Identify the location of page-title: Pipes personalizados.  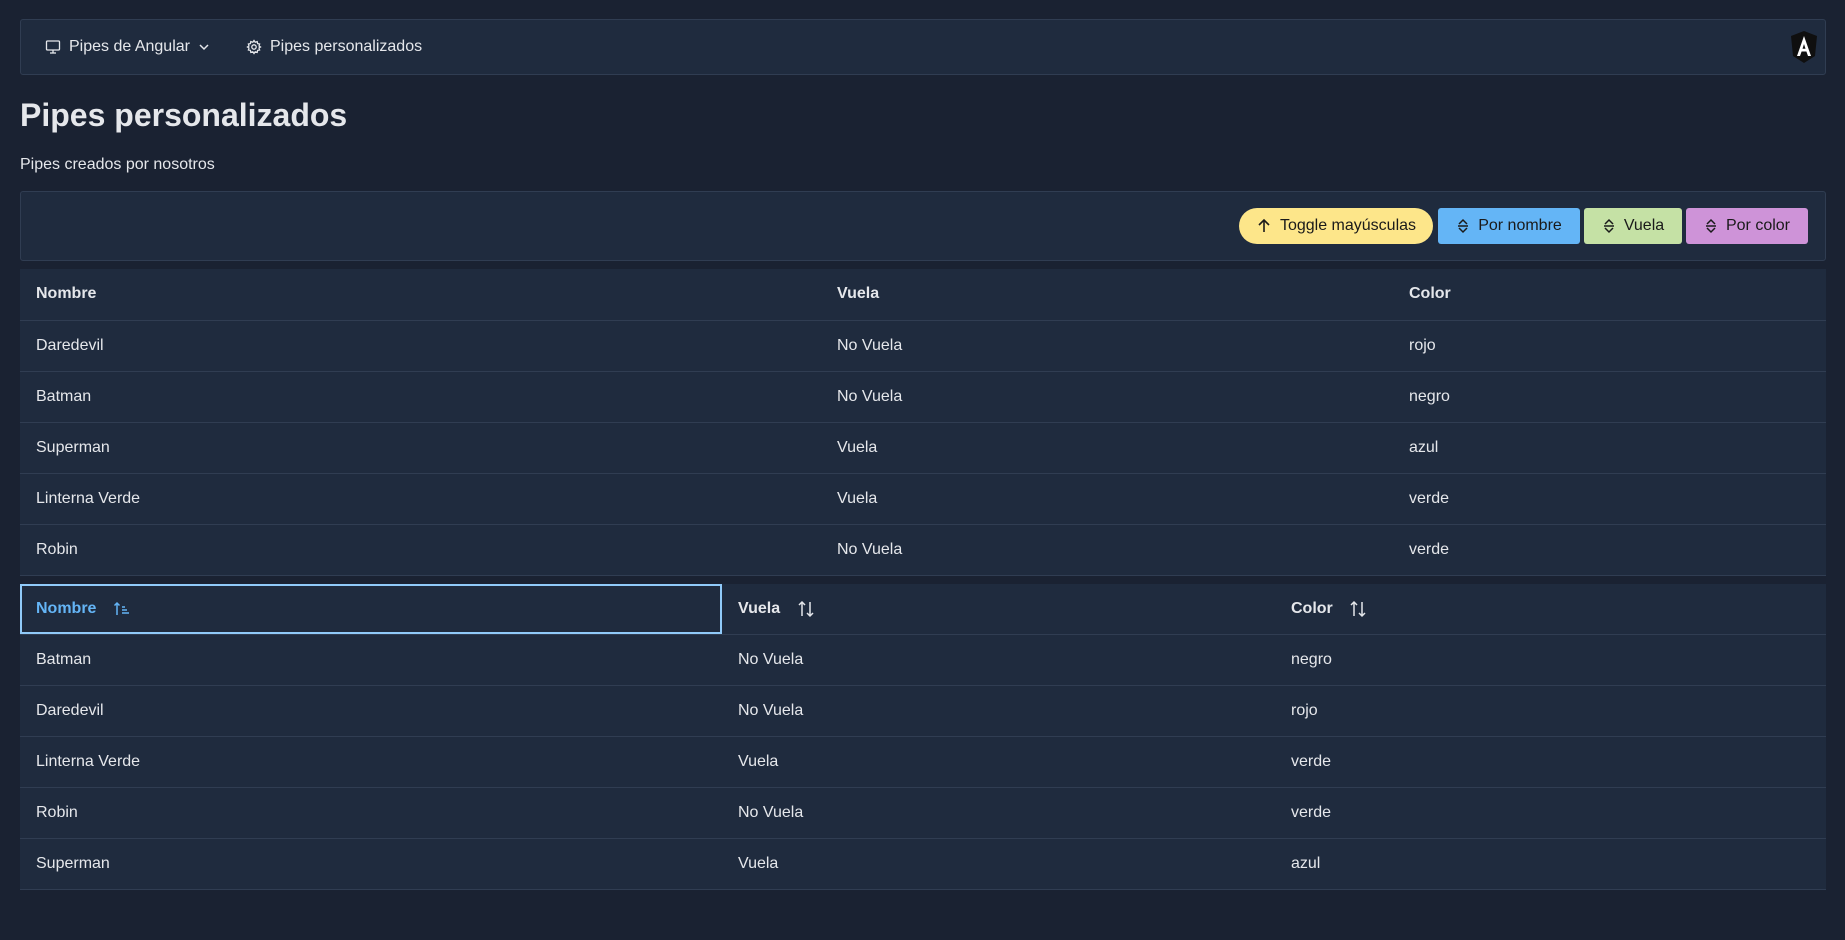
(184, 115).